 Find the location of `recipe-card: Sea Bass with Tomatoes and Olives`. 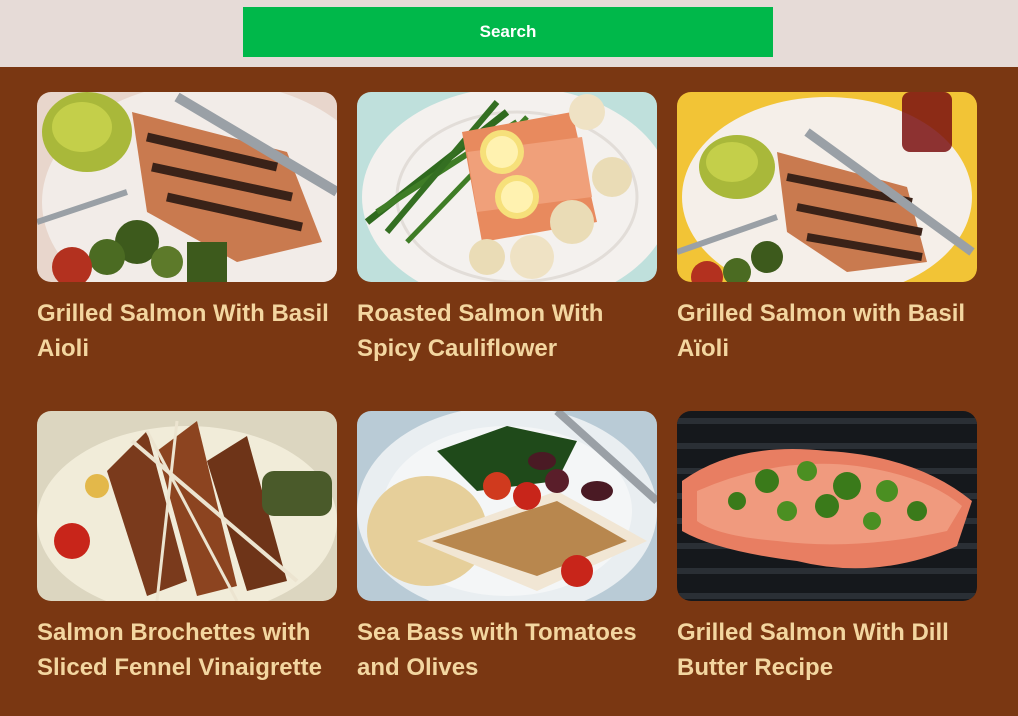

recipe-card: Sea Bass with Tomatoes and Olives is located at coordinates (507, 548).